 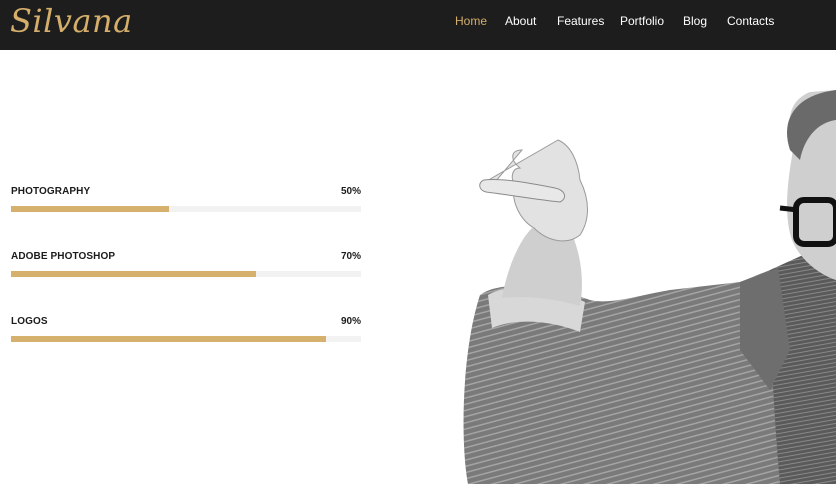 What do you see at coordinates (350, 191) in the screenshot?
I see `skill-percent: 50%` at bounding box center [350, 191].